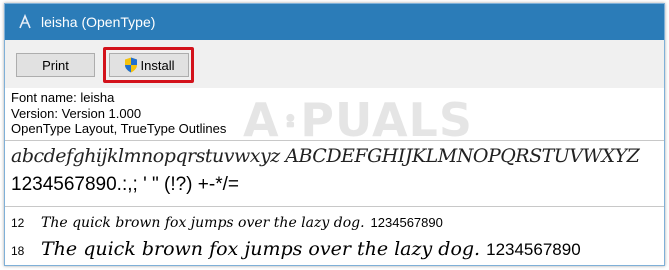  I want to click on watermark-text-left: A, so click(261, 120).